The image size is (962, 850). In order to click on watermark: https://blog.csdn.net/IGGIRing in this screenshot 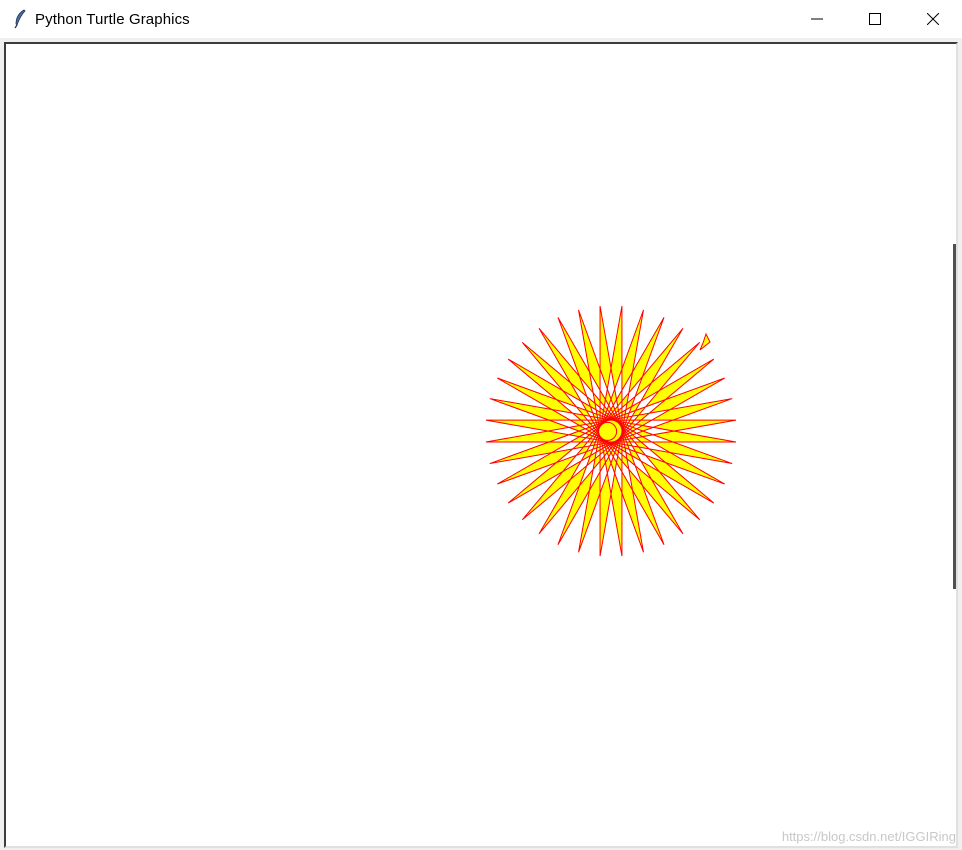, I will do `click(868, 836)`.